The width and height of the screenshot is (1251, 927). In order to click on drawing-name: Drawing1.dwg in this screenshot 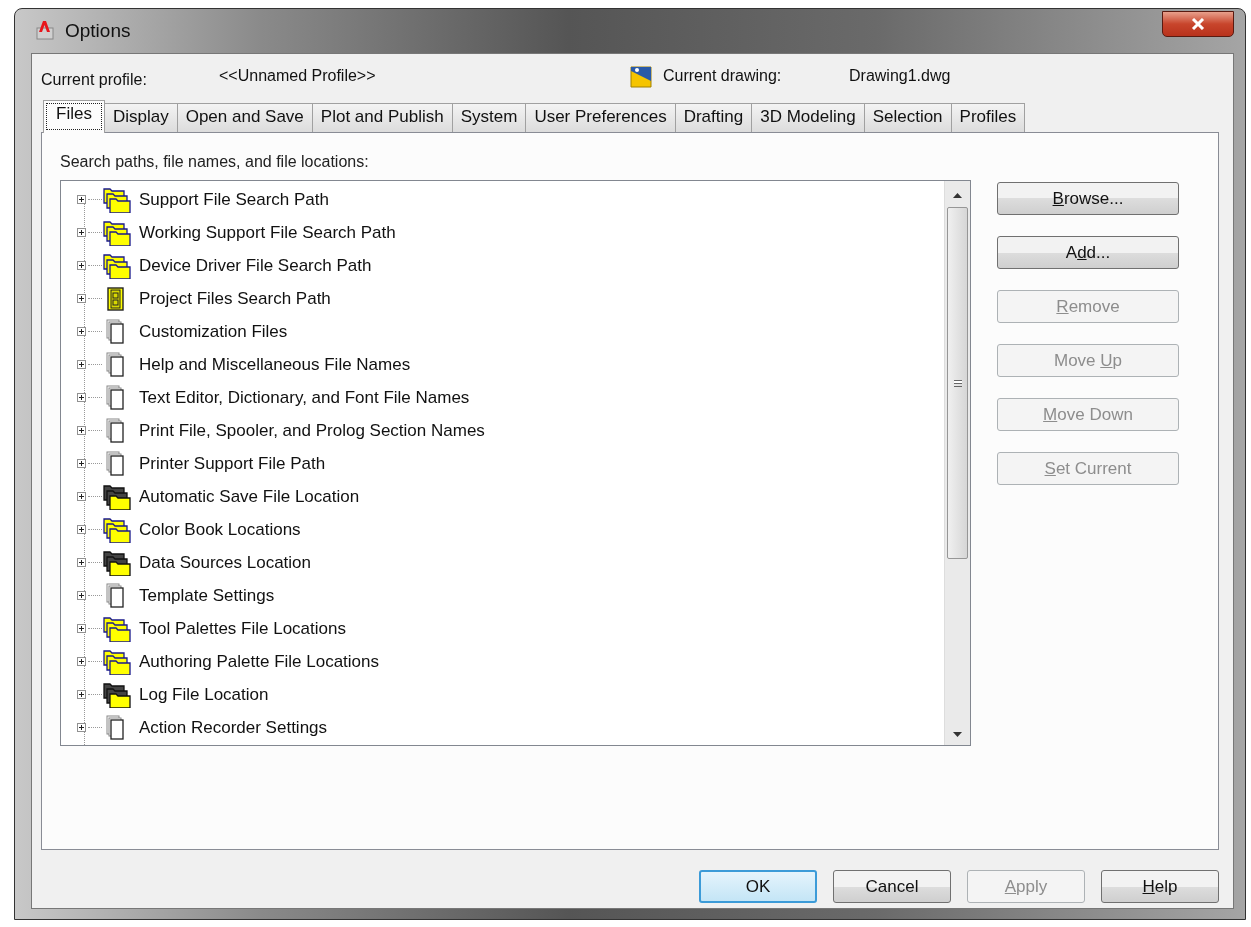, I will do `click(900, 76)`.